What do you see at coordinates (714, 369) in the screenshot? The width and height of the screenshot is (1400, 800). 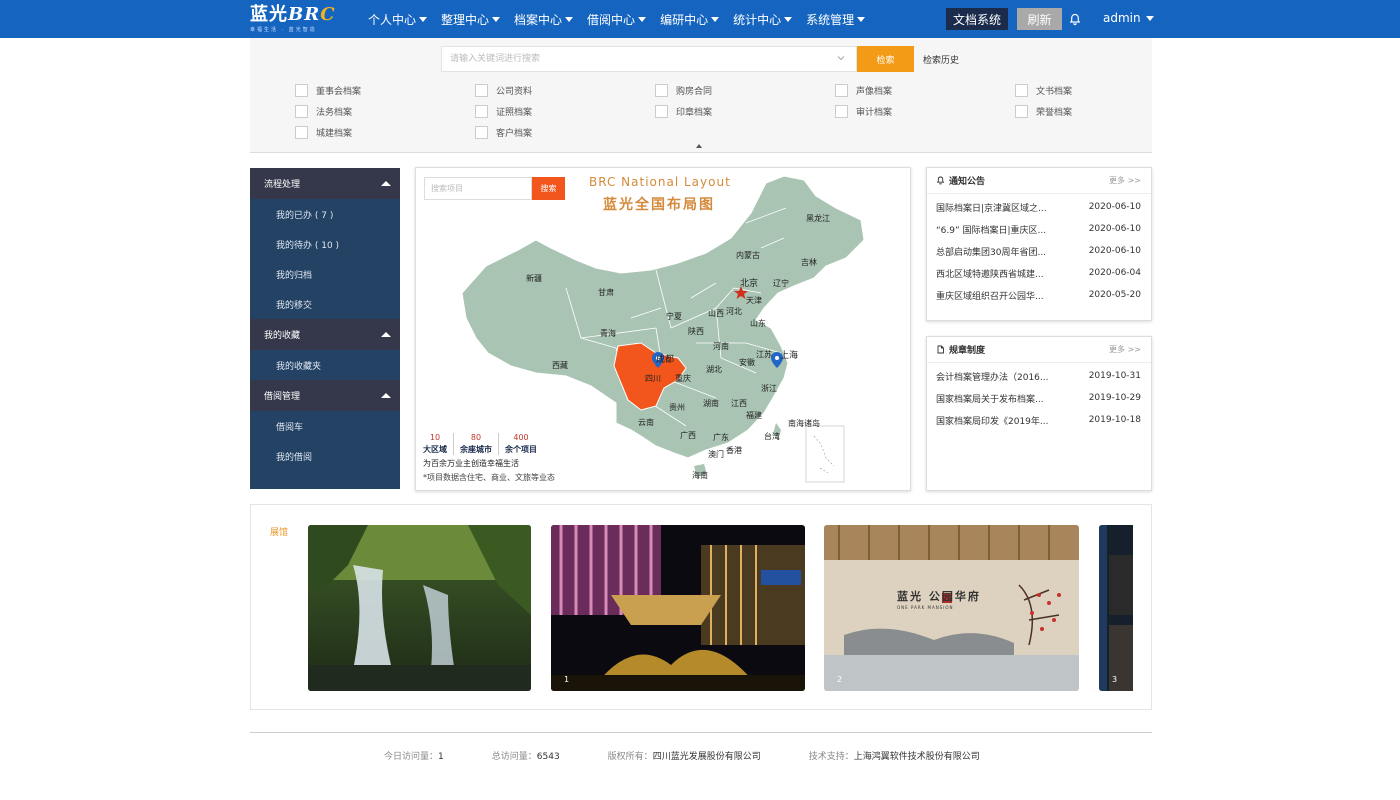 I see `region-label: 湖北` at bounding box center [714, 369].